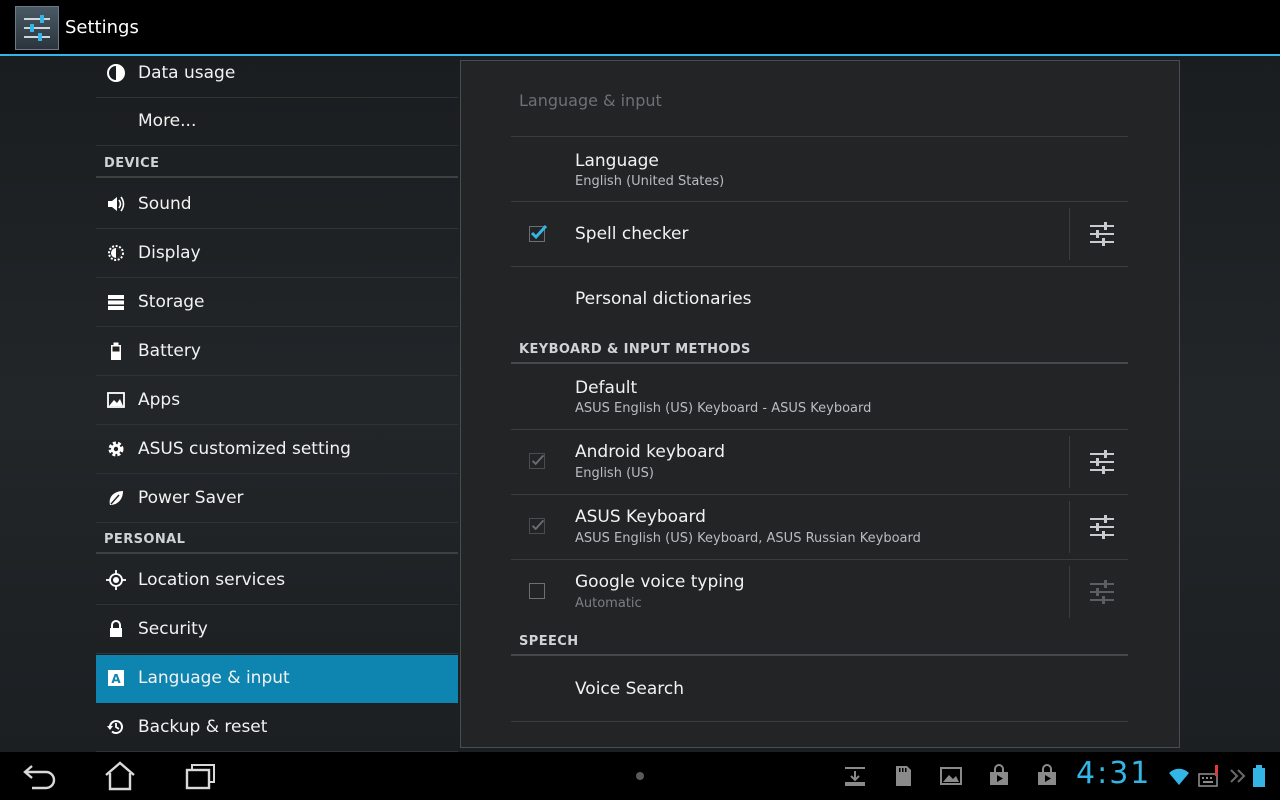 Image resolution: width=1280 pixels, height=800 pixels. I want to click on preference-title: Language, so click(617, 161).